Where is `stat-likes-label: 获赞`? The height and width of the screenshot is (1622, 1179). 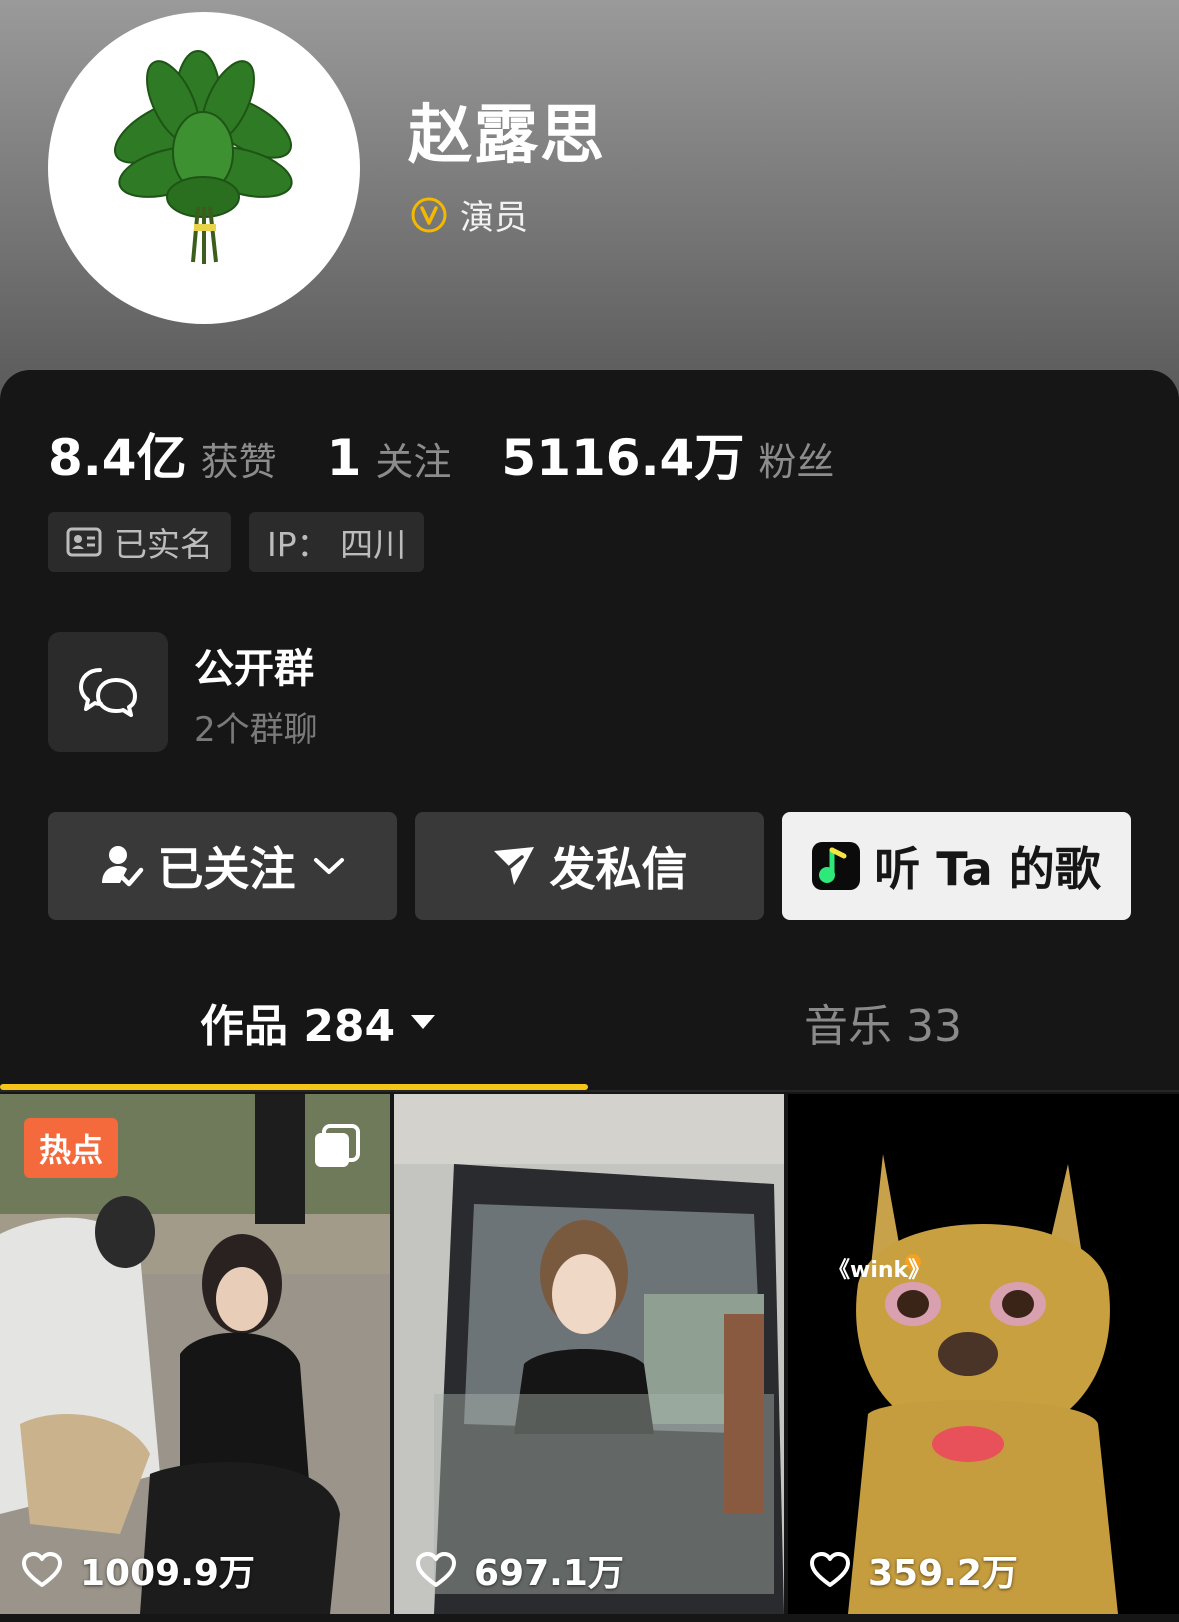 stat-likes-label: 获赞 is located at coordinates (238, 462).